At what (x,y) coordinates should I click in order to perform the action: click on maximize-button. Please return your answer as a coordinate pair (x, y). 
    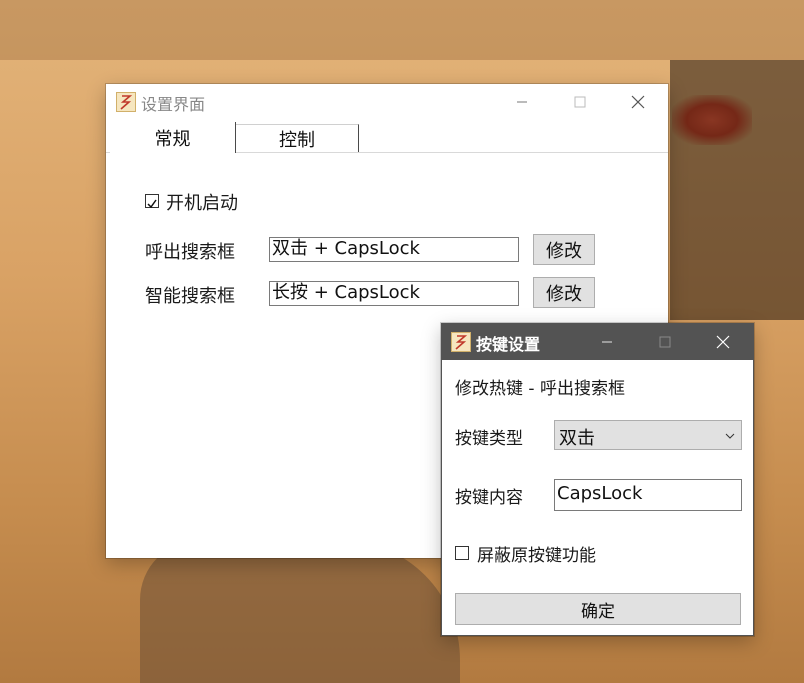
    Looking at the image, I should click on (580, 102).